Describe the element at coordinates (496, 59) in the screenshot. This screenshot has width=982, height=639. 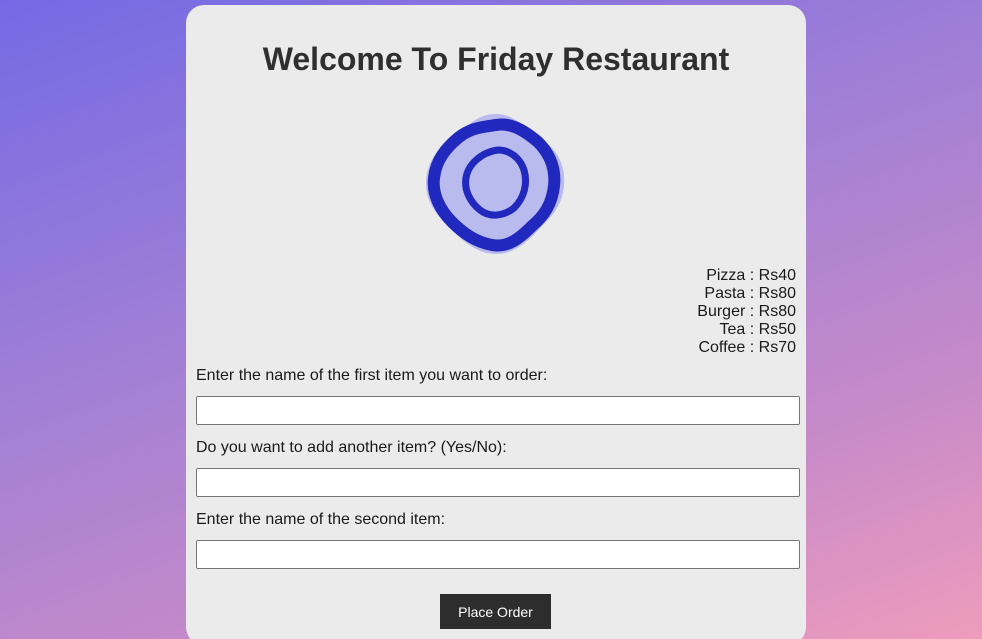
I see `page-title: Welcome To Friday Restaurant` at that location.